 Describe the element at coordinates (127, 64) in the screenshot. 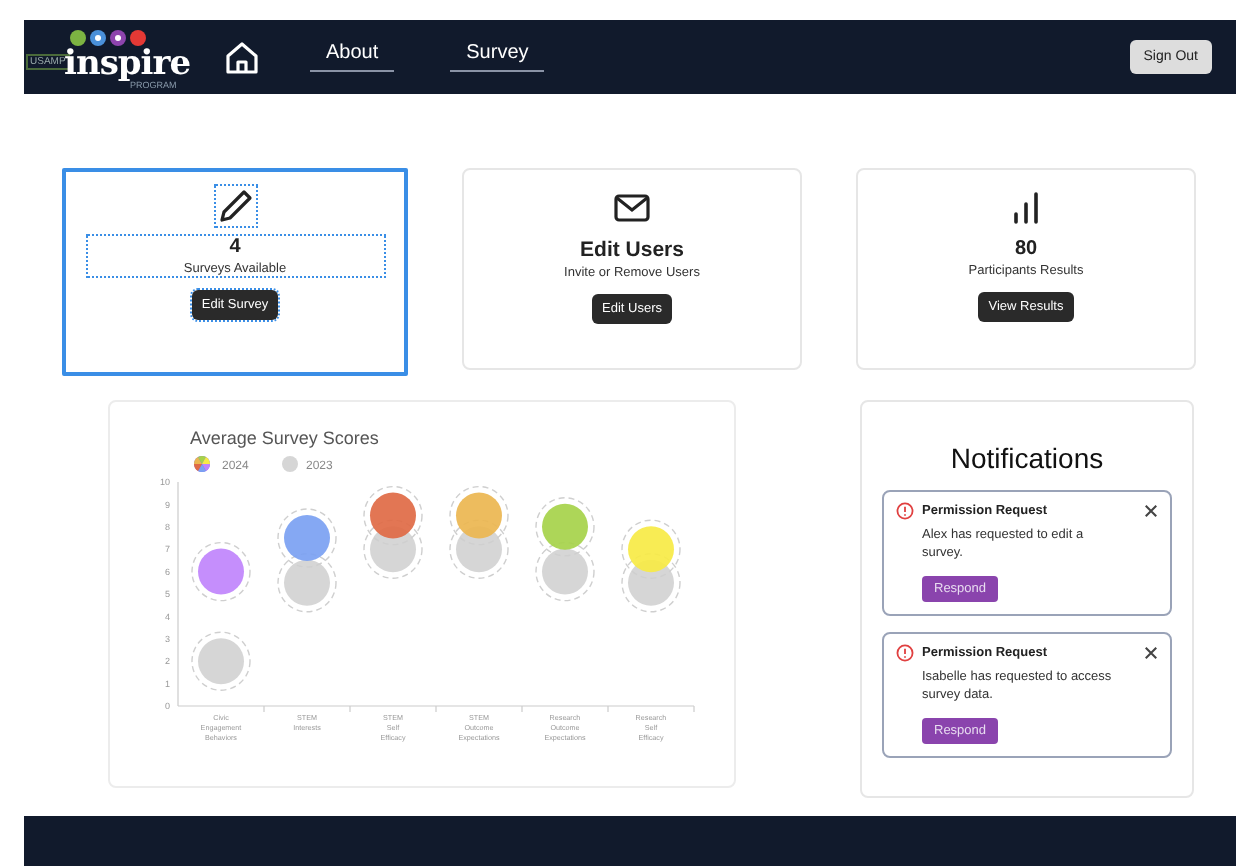

I see `logo-name: inspire` at that location.